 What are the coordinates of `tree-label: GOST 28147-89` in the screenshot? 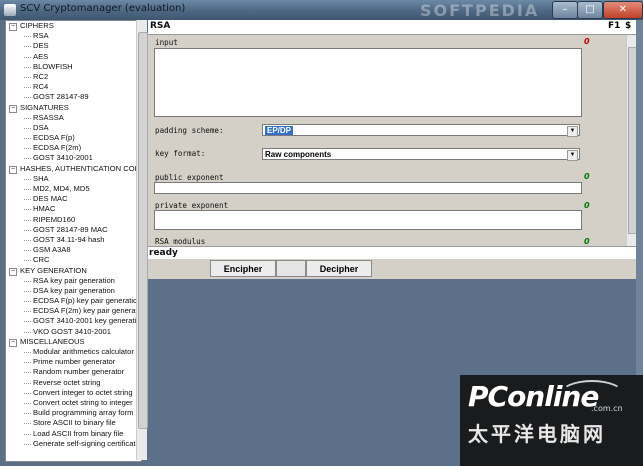 It's located at (61, 97).